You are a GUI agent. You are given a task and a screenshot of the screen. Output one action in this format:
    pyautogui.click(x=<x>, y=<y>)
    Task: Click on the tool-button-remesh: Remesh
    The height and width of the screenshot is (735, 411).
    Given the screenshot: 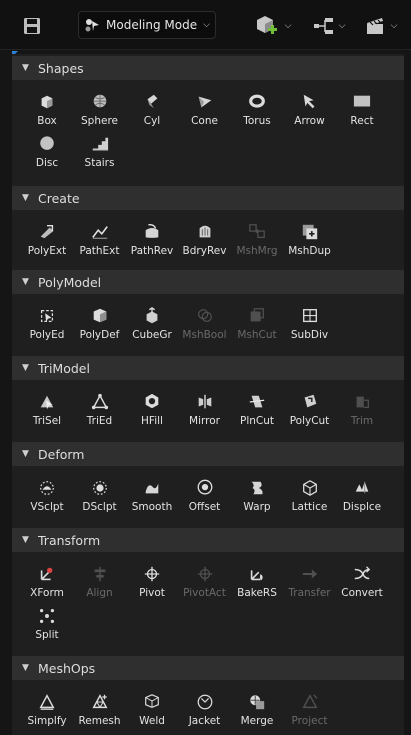 What is the action you would take?
    pyautogui.click(x=100, y=713)
    